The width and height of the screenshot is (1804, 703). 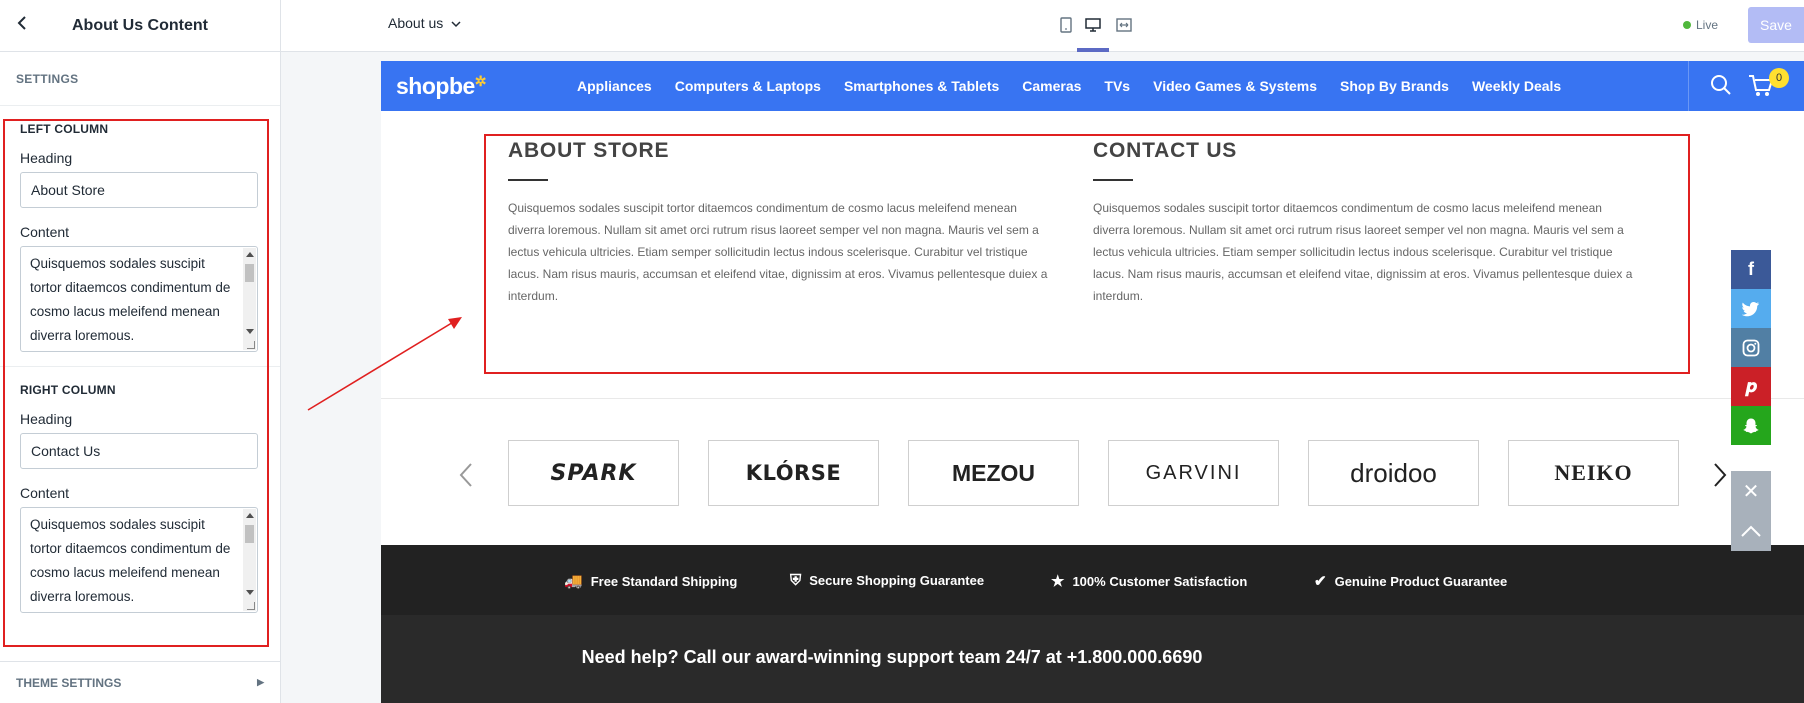 What do you see at coordinates (1516, 86) in the screenshot?
I see `nav-item: Weekly Deals` at bounding box center [1516, 86].